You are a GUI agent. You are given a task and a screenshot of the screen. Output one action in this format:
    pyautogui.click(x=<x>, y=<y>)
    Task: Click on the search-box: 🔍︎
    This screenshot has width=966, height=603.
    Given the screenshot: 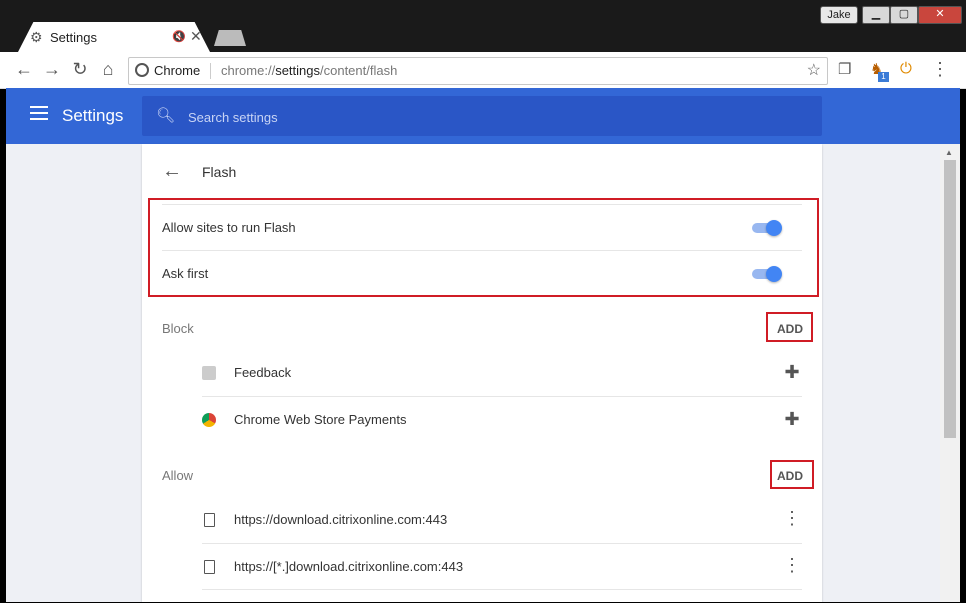 What is the action you would take?
    pyautogui.click(x=482, y=116)
    